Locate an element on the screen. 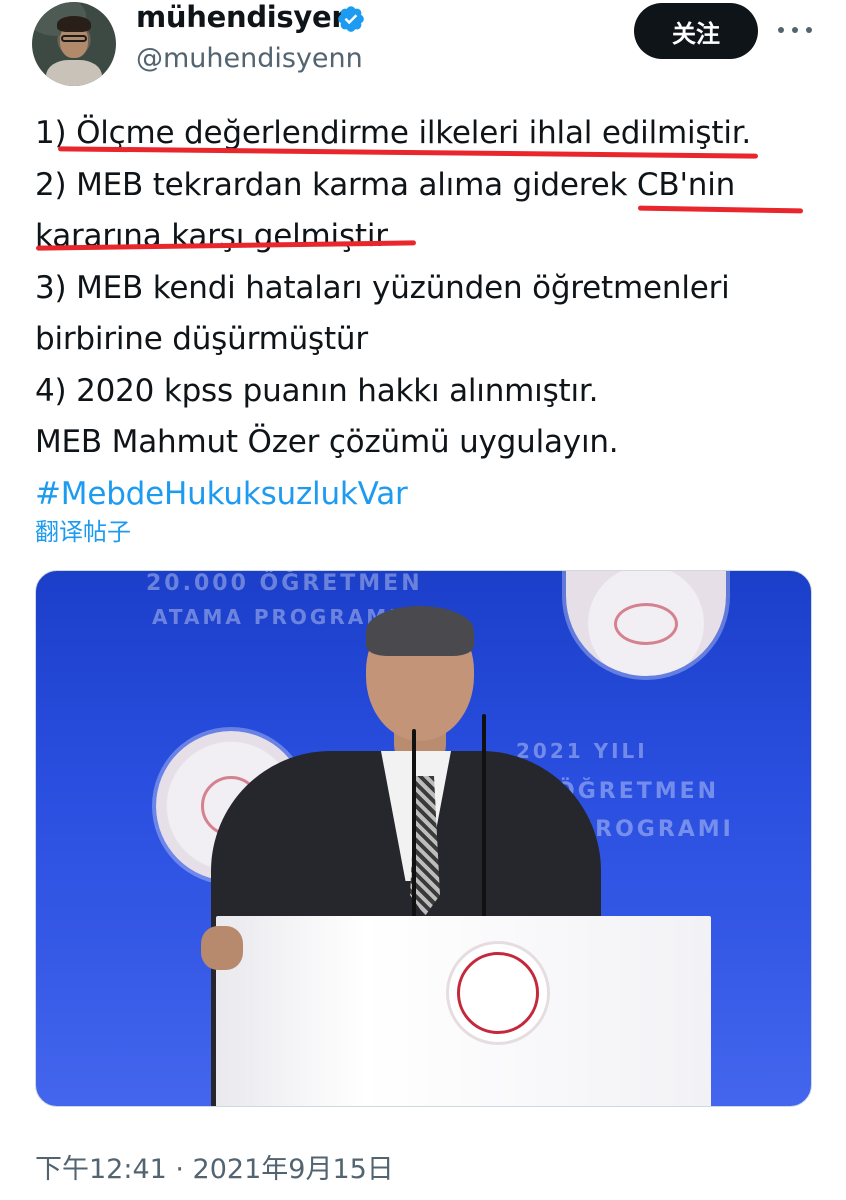 This screenshot has height=1200, width=846. follow-button: 关注 is located at coordinates (696, 31).